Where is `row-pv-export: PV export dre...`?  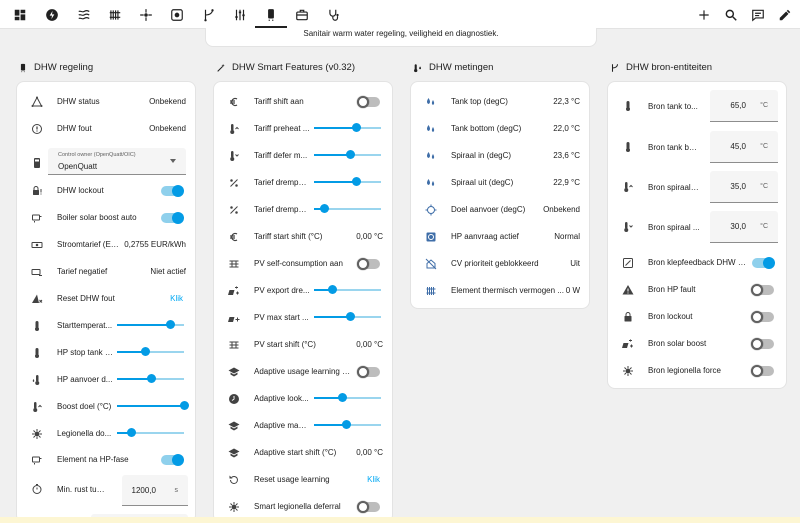
row-pv-export: PV export dre... is located at coordinates (303, 290).